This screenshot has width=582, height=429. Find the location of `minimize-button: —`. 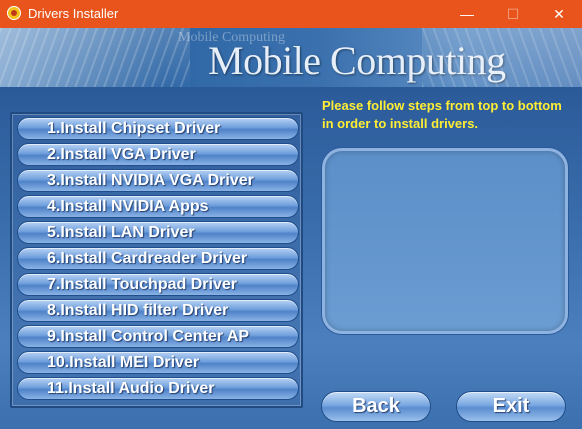

minimize-button: — is located at coordinates (467, 14).